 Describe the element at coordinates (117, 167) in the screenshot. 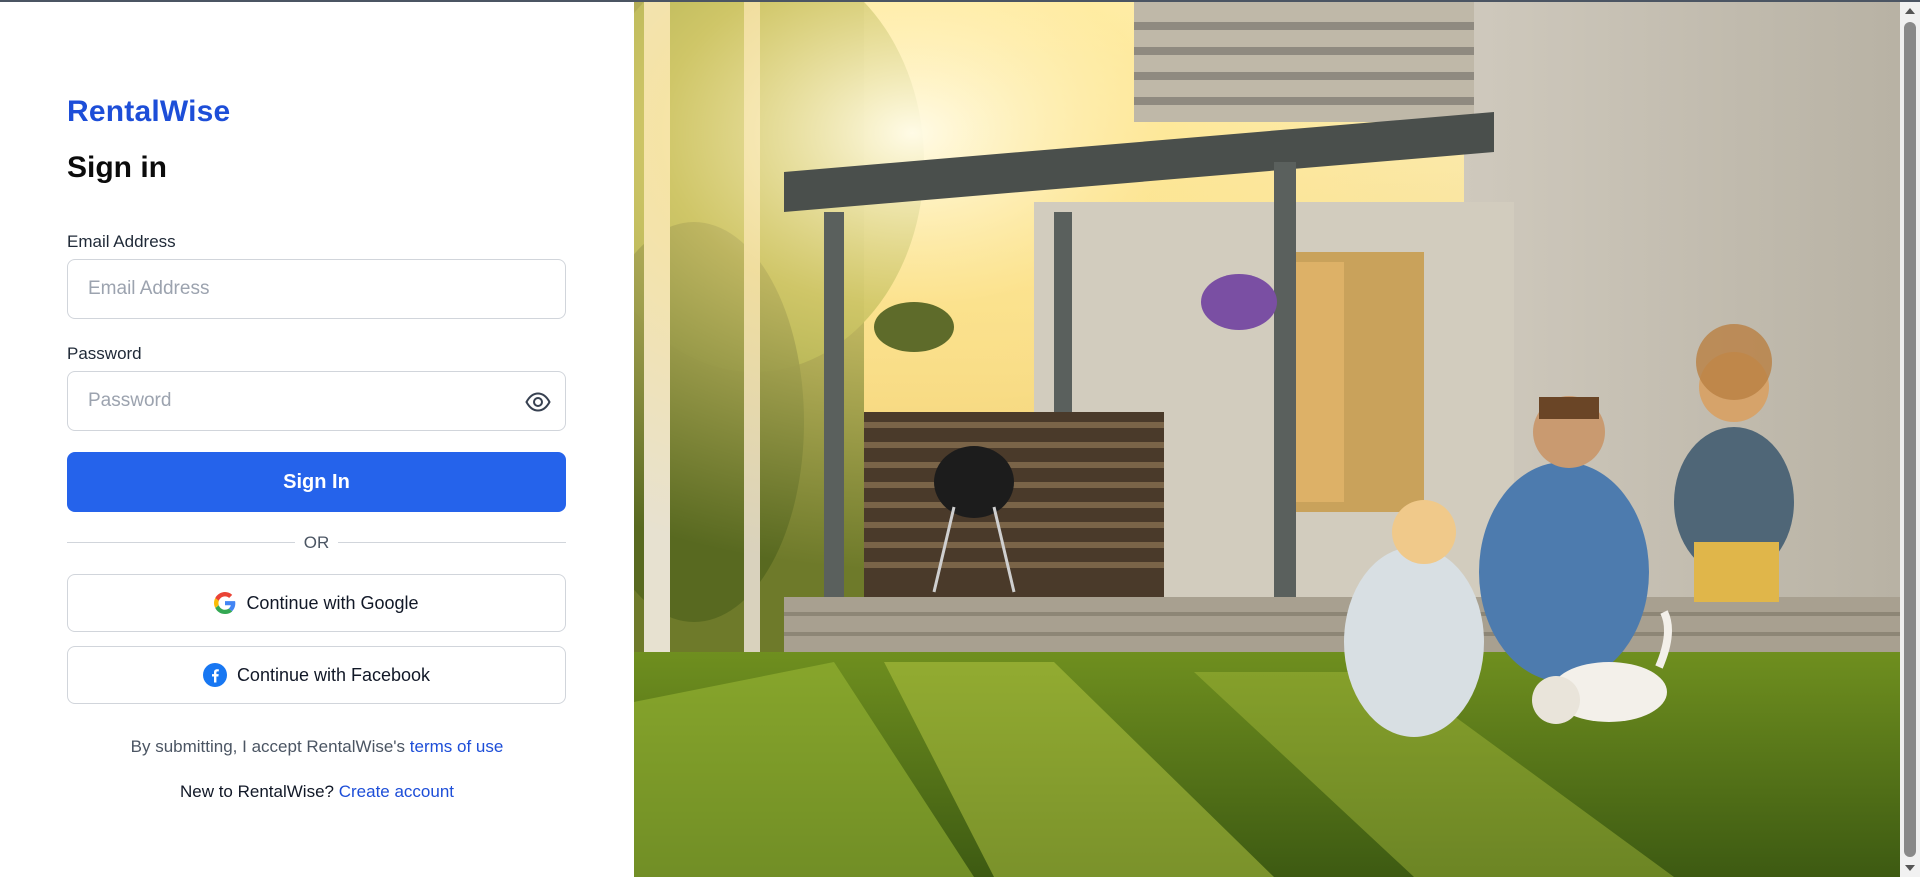

I see `page-title: Sign in` at that location.